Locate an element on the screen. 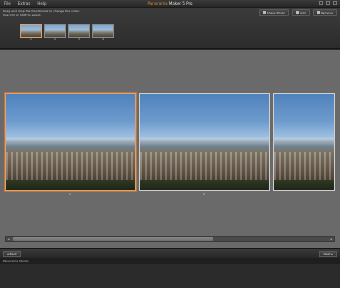 This screenshot has height=288, width=340. next-label: Next is located at coordinates (327, 254).